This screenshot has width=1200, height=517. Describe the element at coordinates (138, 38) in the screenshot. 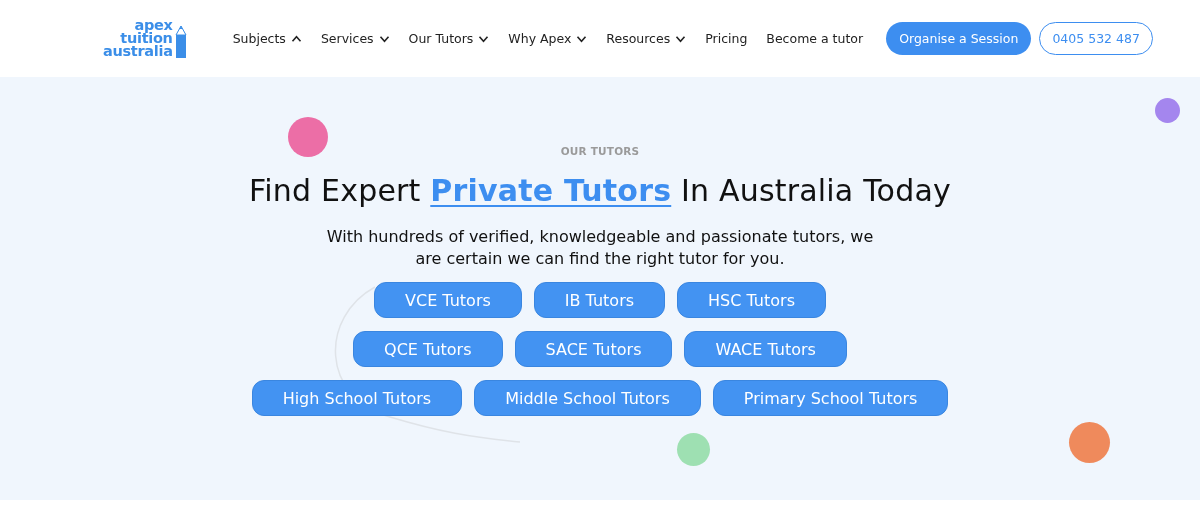

I see `logo-text: apex tuition australia` at that location.